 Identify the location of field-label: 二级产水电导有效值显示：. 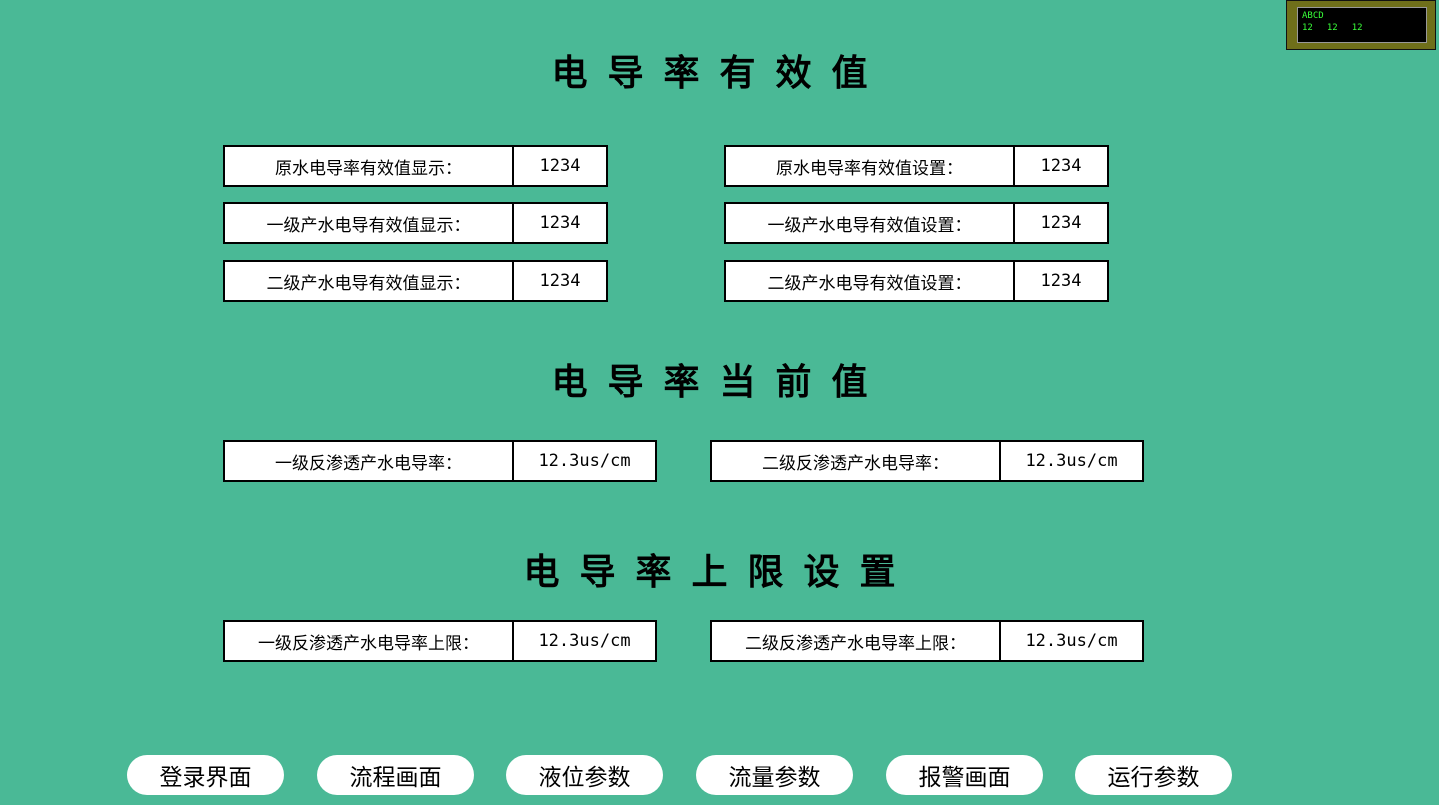
(369, 281).